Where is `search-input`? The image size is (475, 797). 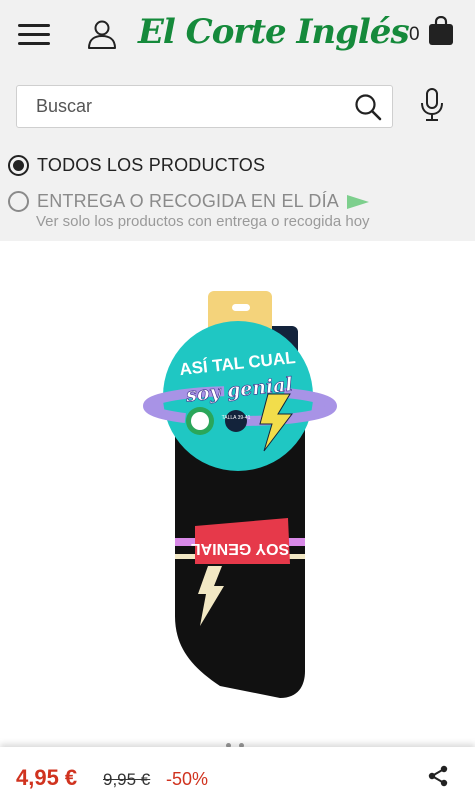
search-input is located at coordinates (182, 106).